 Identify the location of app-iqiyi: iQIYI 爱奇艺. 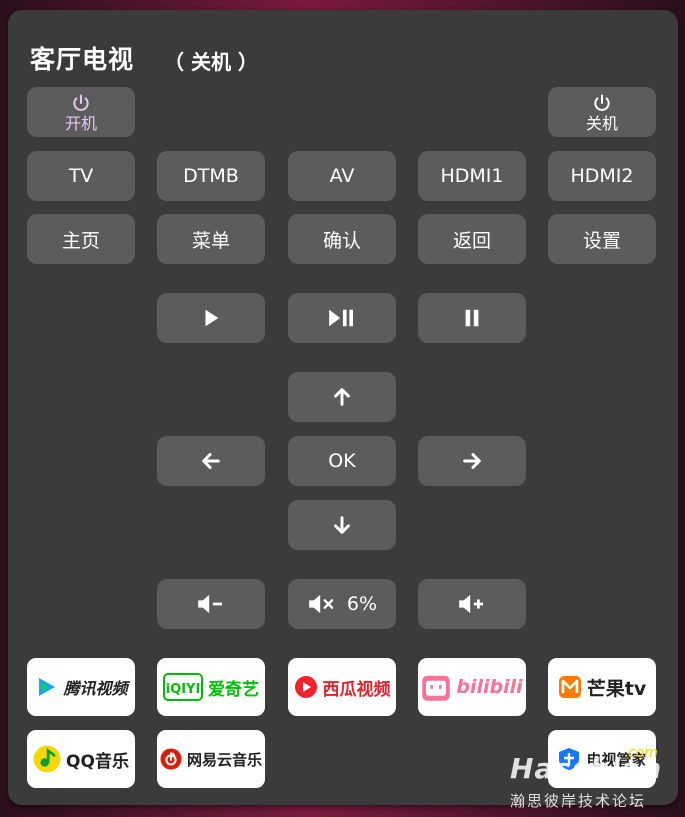
(211, 687).